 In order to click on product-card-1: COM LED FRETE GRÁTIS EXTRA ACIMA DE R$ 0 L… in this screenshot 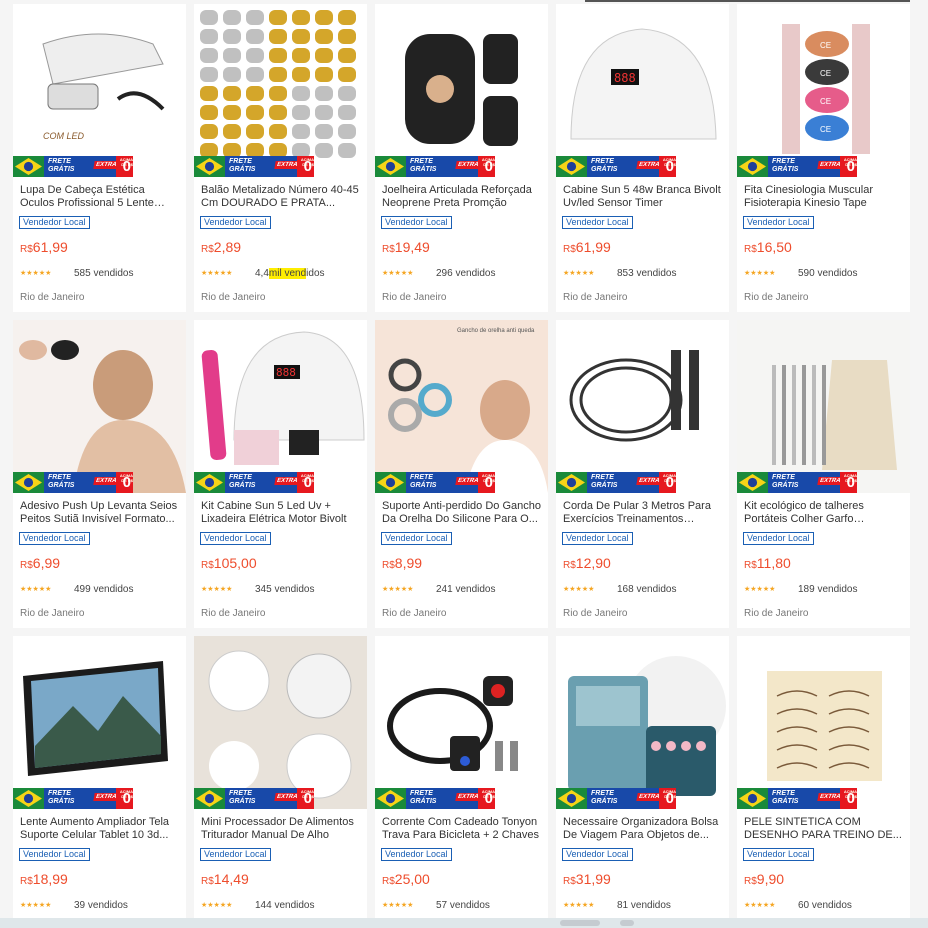, I will do `click(99, 158)`.